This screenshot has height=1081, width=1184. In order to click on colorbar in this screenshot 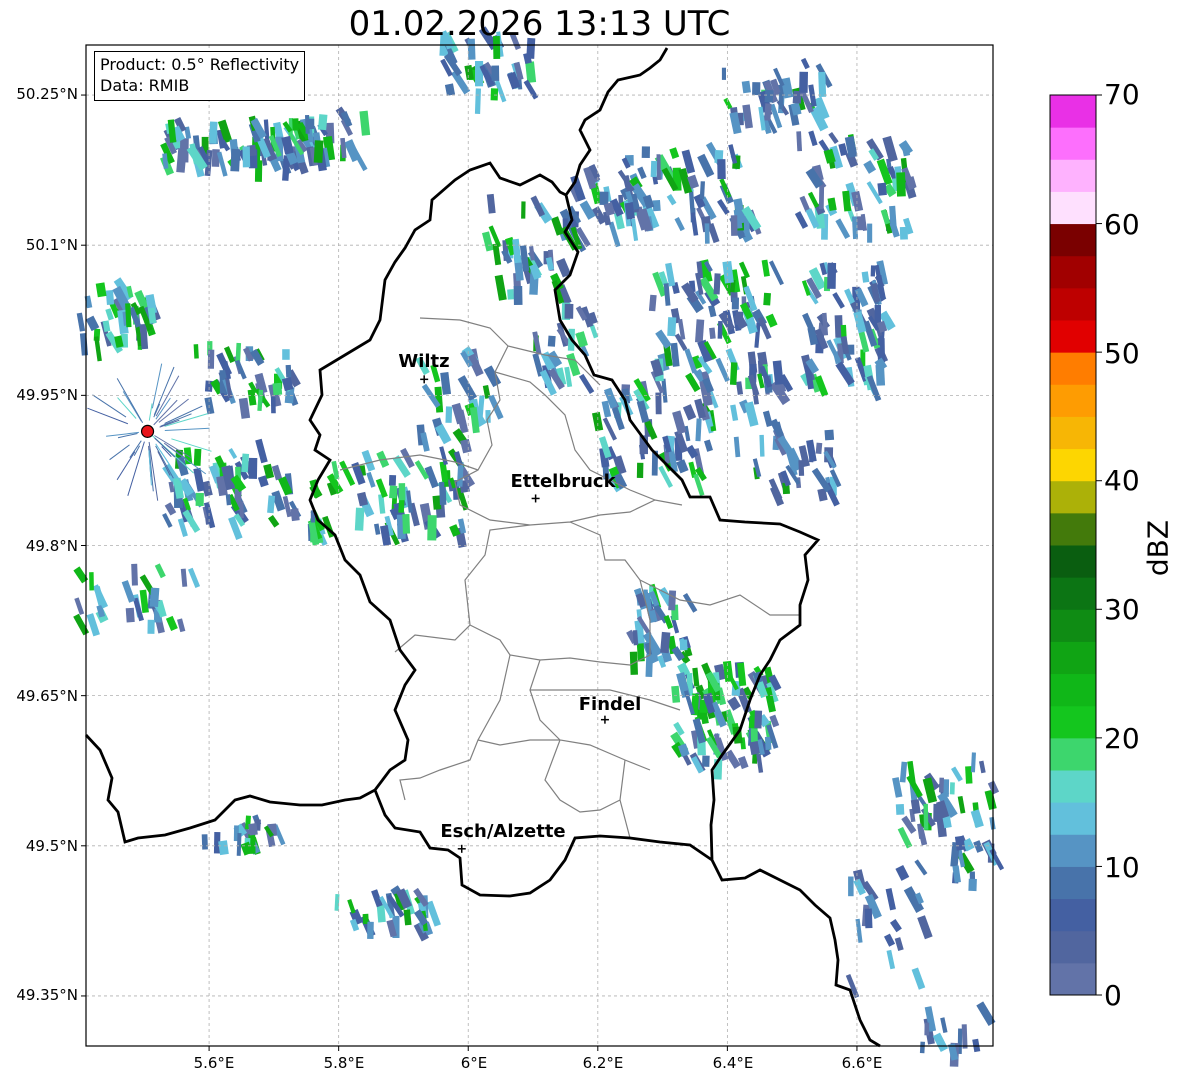, I will do `click(1075, 545)`.